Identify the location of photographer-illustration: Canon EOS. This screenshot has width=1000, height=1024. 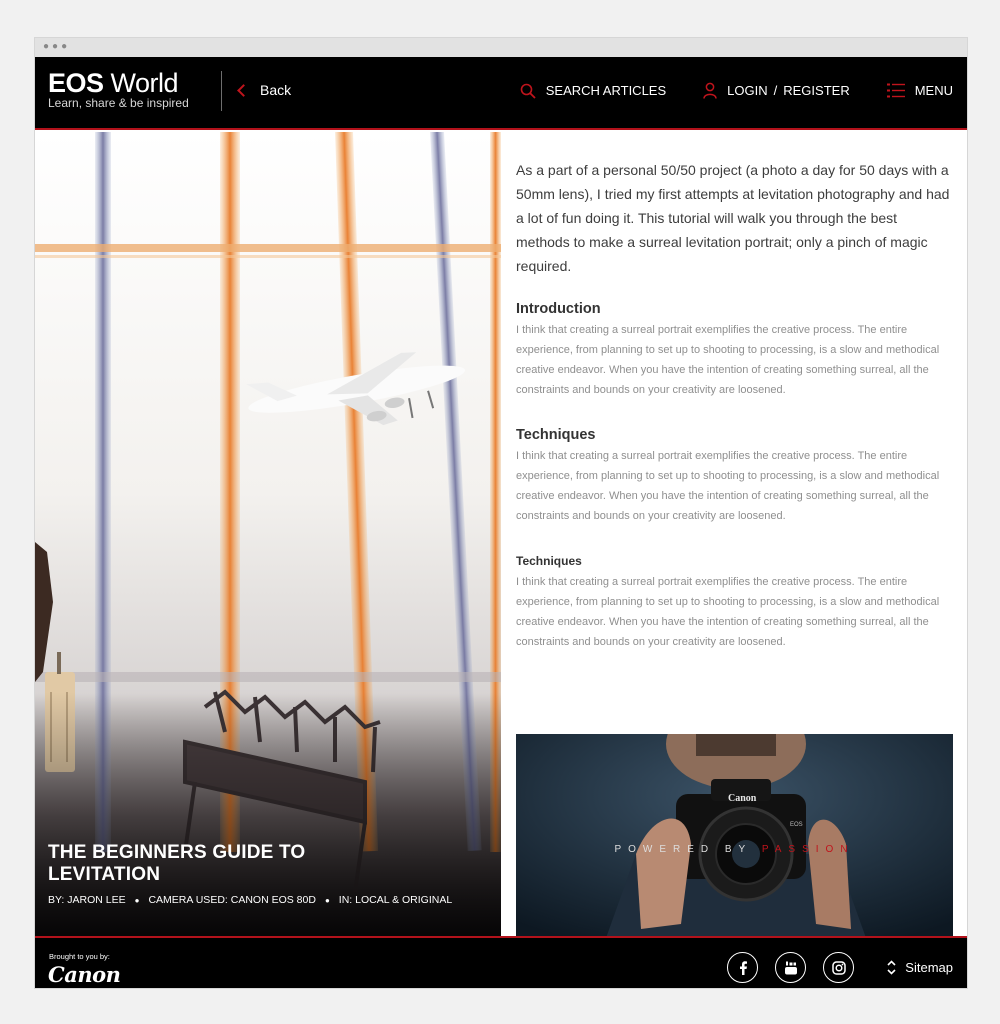
(734, 835).